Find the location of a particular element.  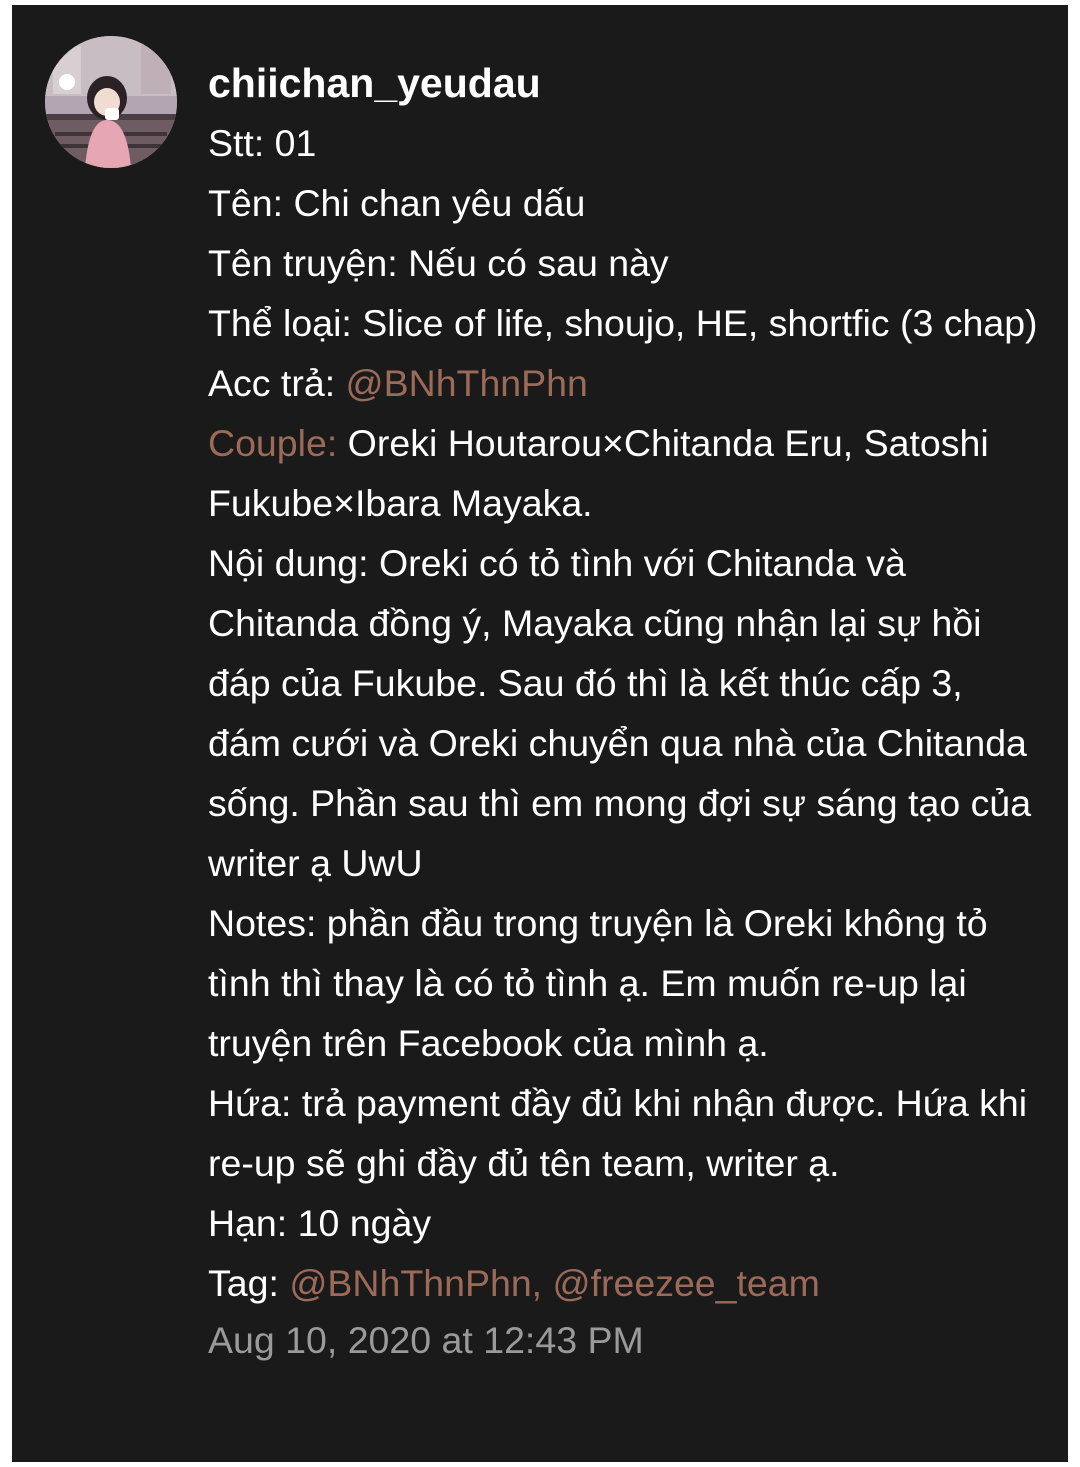

tag-label: Tag: is located at coordinates (249, 1283).